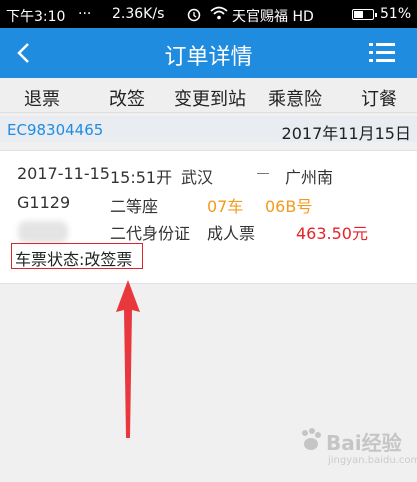 This screenshot has height=482, width=417. What do you see at coordinates (372, 460) in the screenshot?
I see `watermark-url: jingyan.baidu.com` at bounding box center [372, 460].